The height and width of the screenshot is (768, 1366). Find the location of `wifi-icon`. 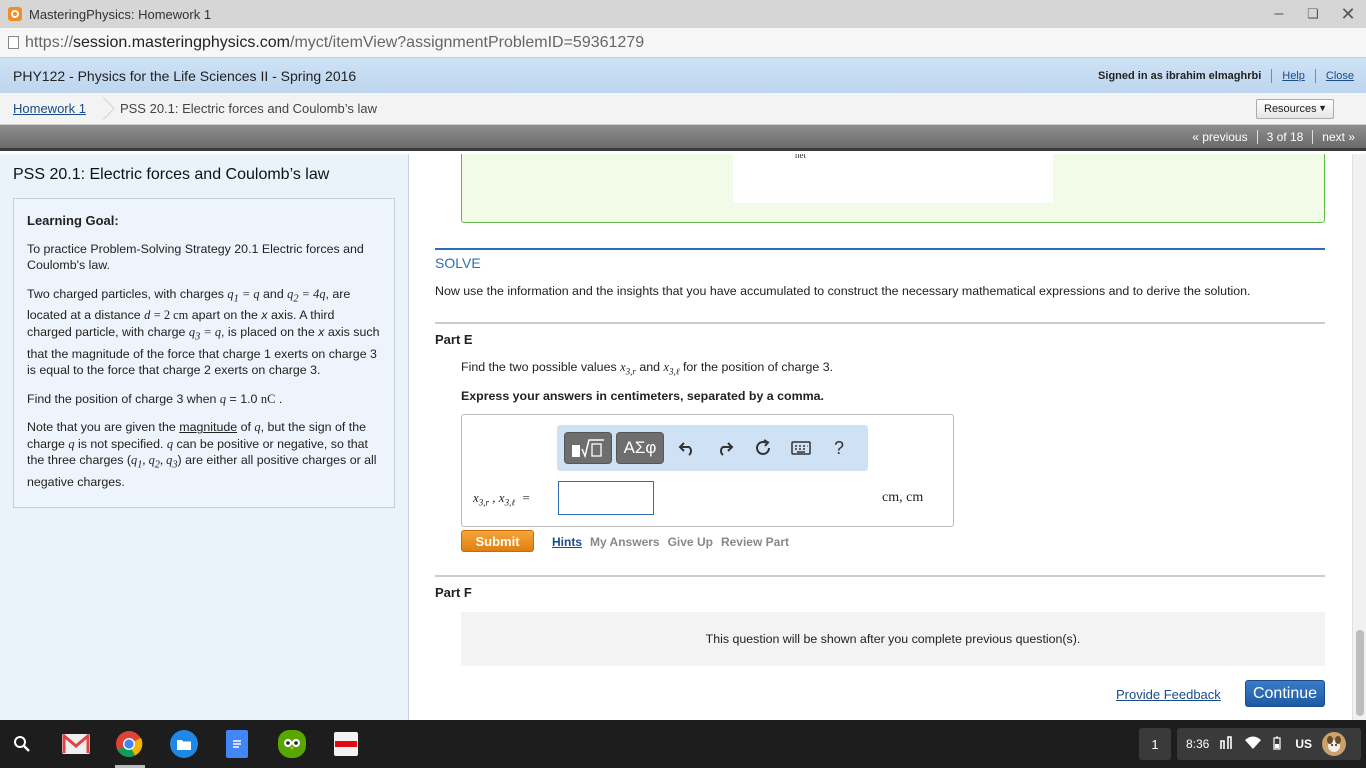

wifi-icon is located at coordinates (1253, 744).